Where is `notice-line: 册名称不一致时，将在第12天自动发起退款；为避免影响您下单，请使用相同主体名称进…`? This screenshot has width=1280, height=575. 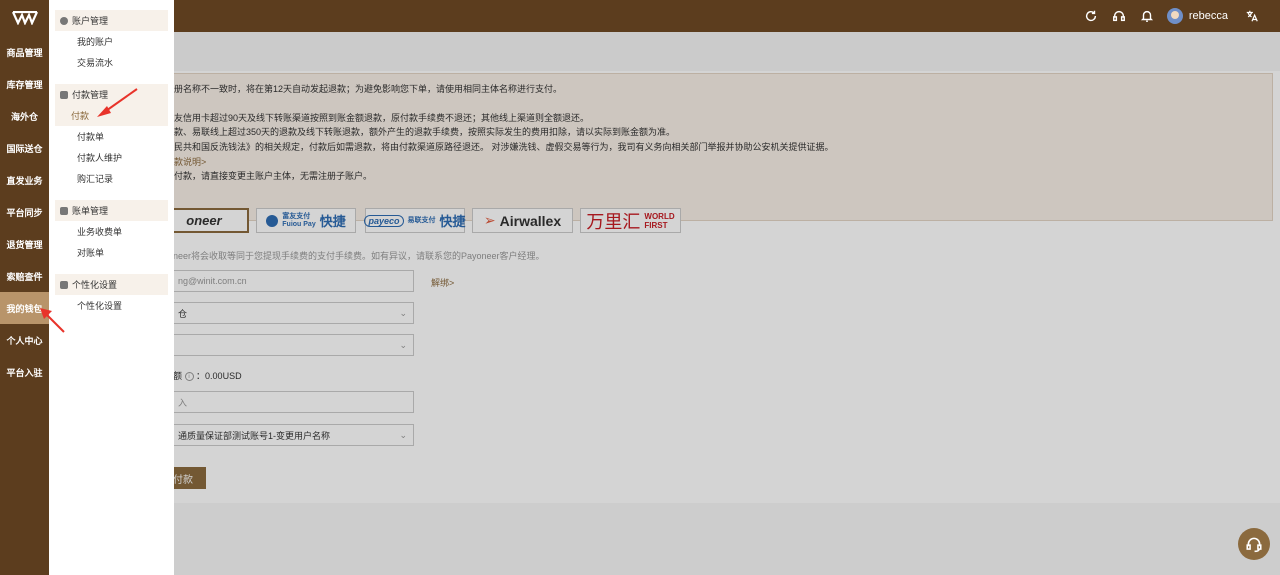
notice-line: 册名称不一致时，将在第12天自动发起退款；为避免影响您下单，请使用相同主体名称进… is located at coordinates (368, 89).